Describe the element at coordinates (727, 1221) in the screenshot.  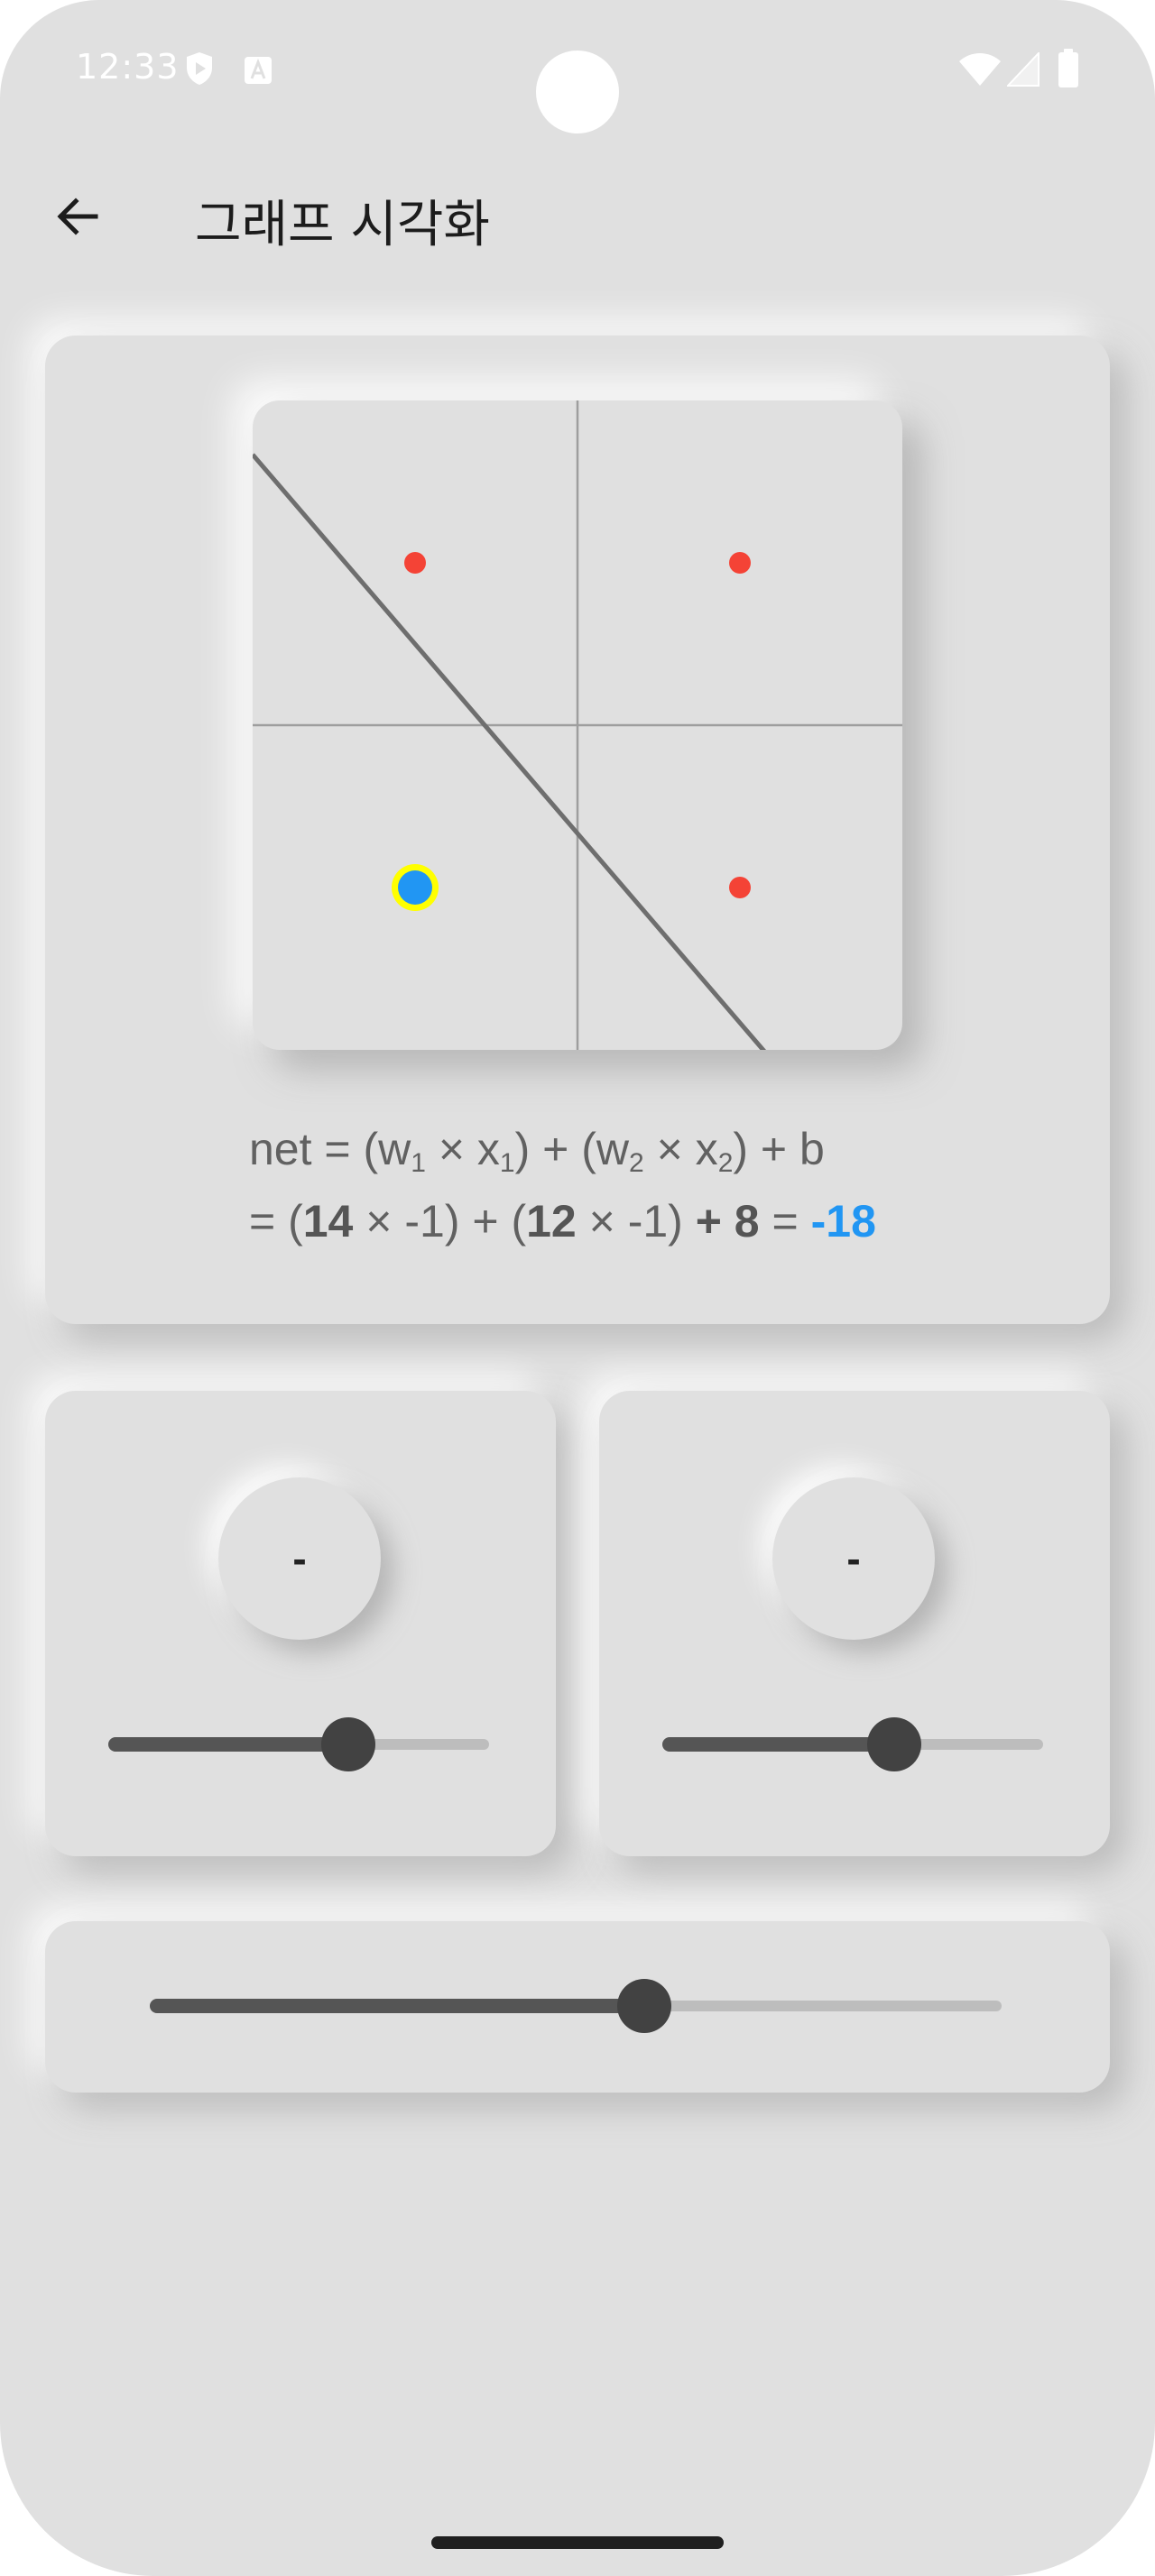
I see `formula-bias-part: + 8` at that location.